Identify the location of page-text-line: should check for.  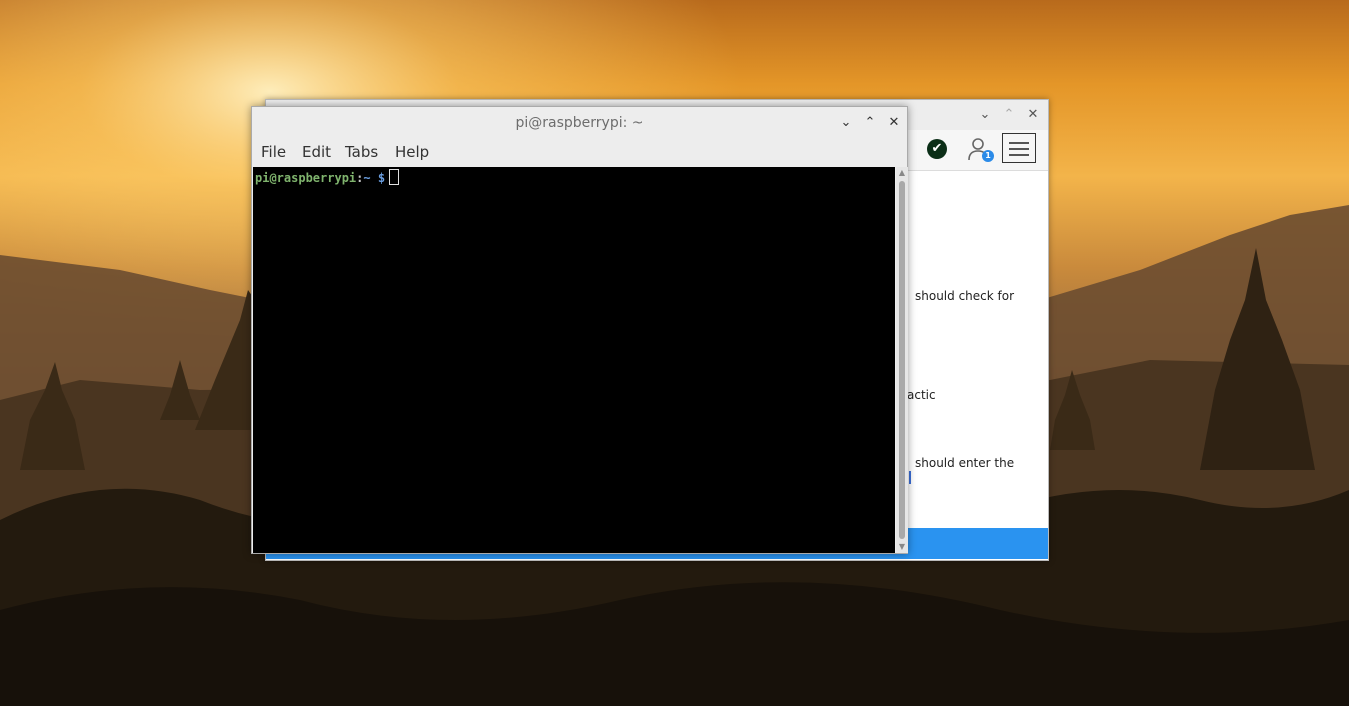
(965, 296).